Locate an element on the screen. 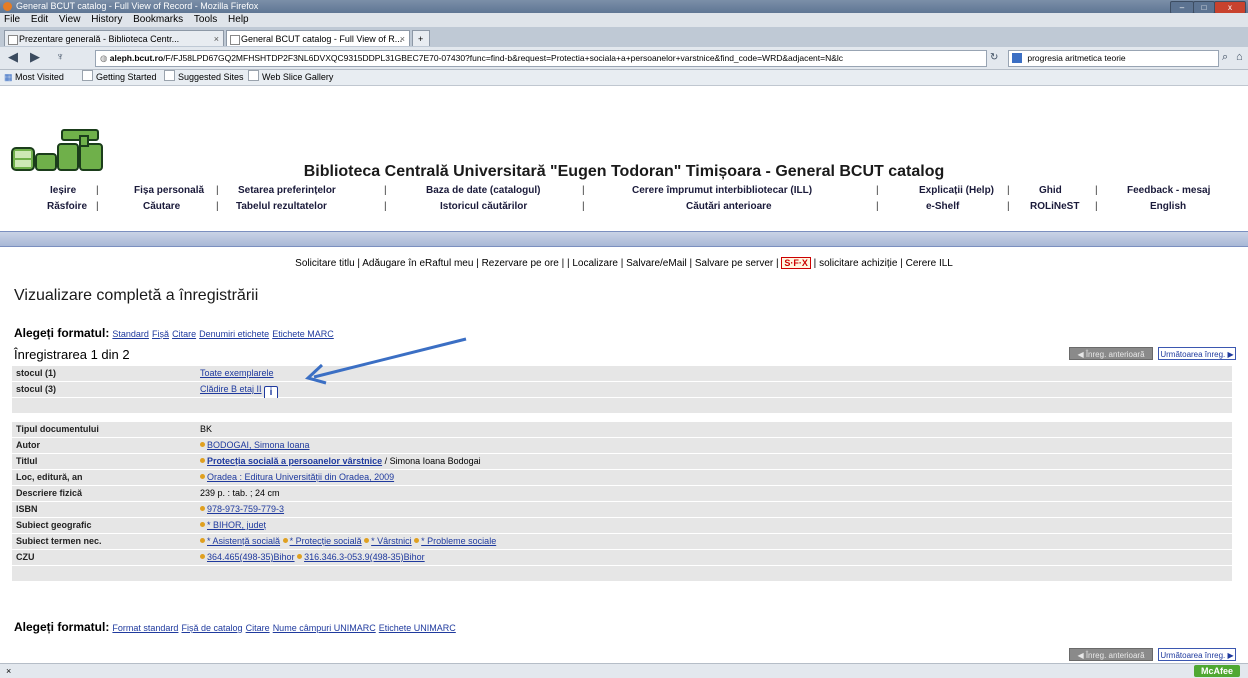 This screenshot has width=1248, height=678. subject-link: * Asistență socială is located at coordinates (243, 541).